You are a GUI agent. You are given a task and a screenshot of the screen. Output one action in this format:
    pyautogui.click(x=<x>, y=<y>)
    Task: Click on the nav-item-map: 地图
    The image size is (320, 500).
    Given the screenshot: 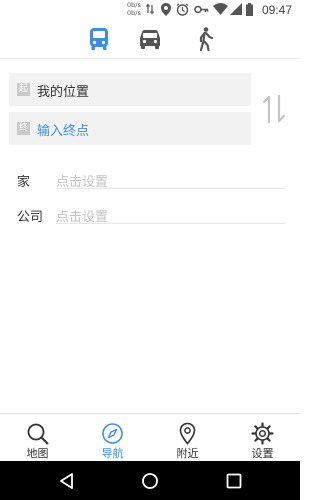 What is the action you would take?
    pyautogui.click(x=37, y=438)
    